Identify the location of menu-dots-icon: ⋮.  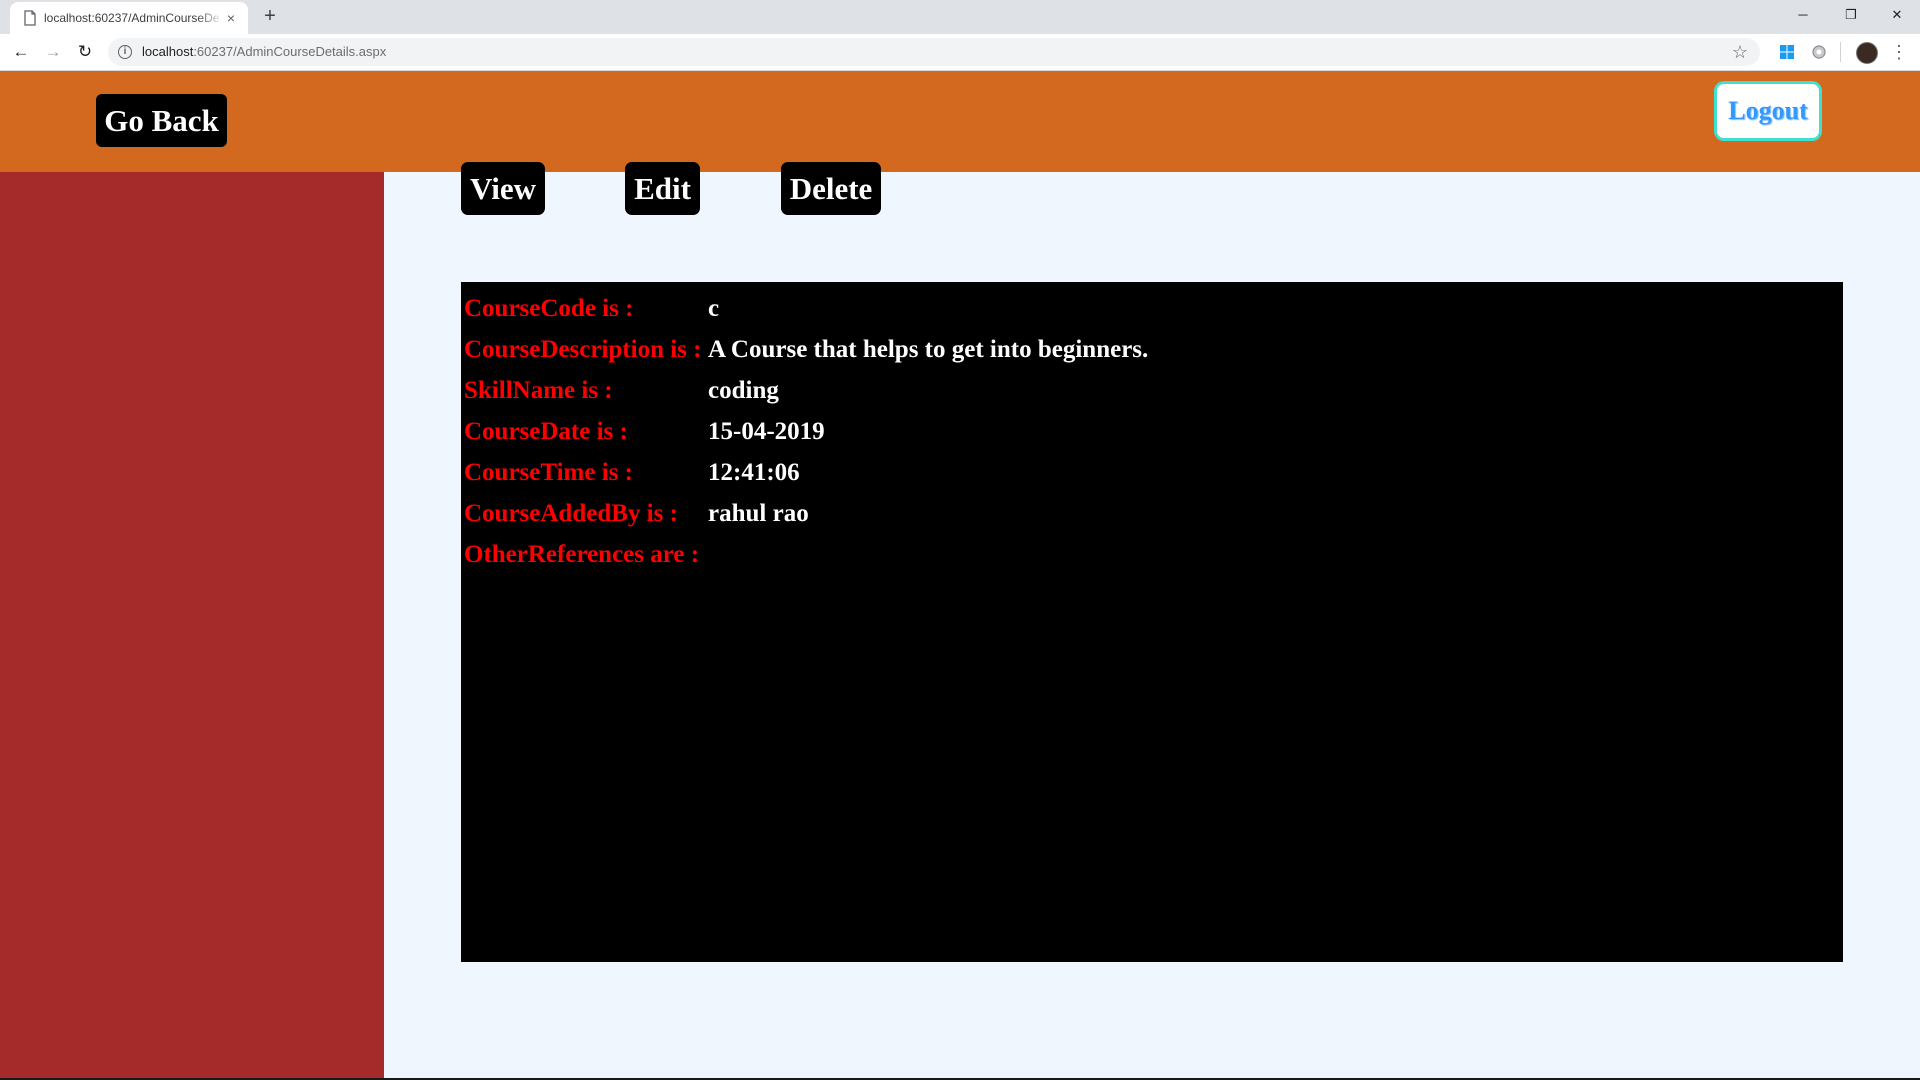
(1899, 52).